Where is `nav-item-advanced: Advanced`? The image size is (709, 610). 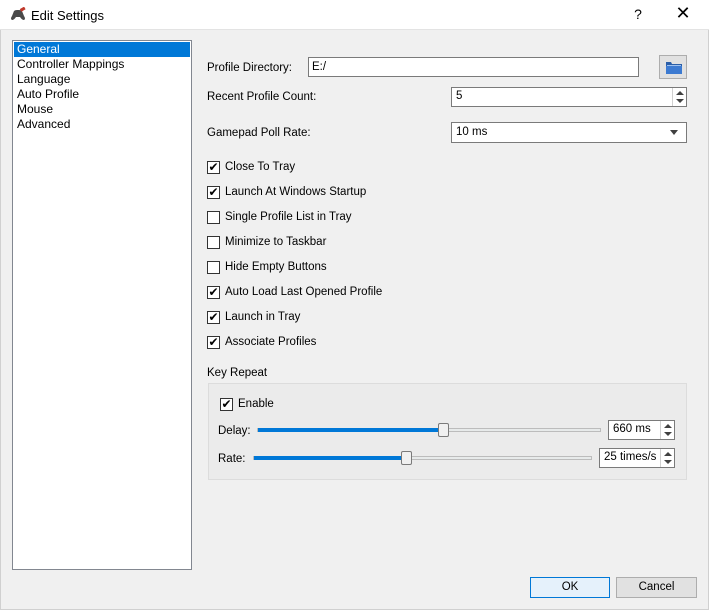 nav-item-advanced: Advanced is located at coordinates (102, 124).